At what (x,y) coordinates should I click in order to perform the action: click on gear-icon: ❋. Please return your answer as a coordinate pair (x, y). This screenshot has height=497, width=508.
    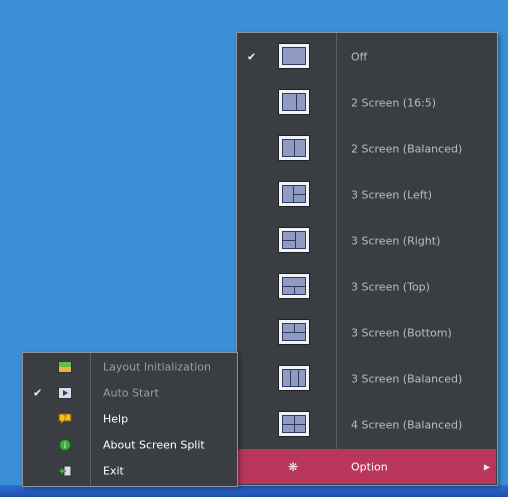
    Looking at the image, I should click on (293, 466).